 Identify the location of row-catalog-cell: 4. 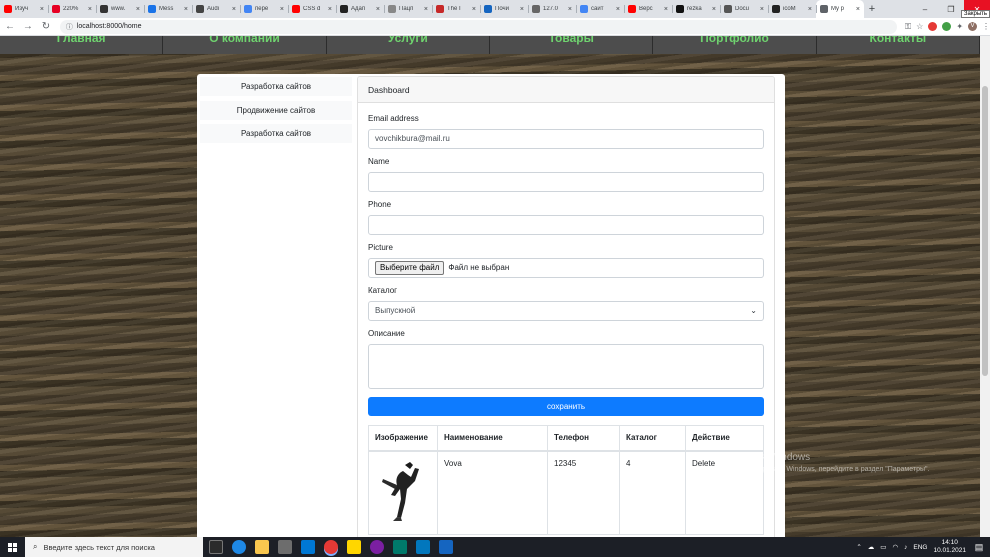
(652, 492).